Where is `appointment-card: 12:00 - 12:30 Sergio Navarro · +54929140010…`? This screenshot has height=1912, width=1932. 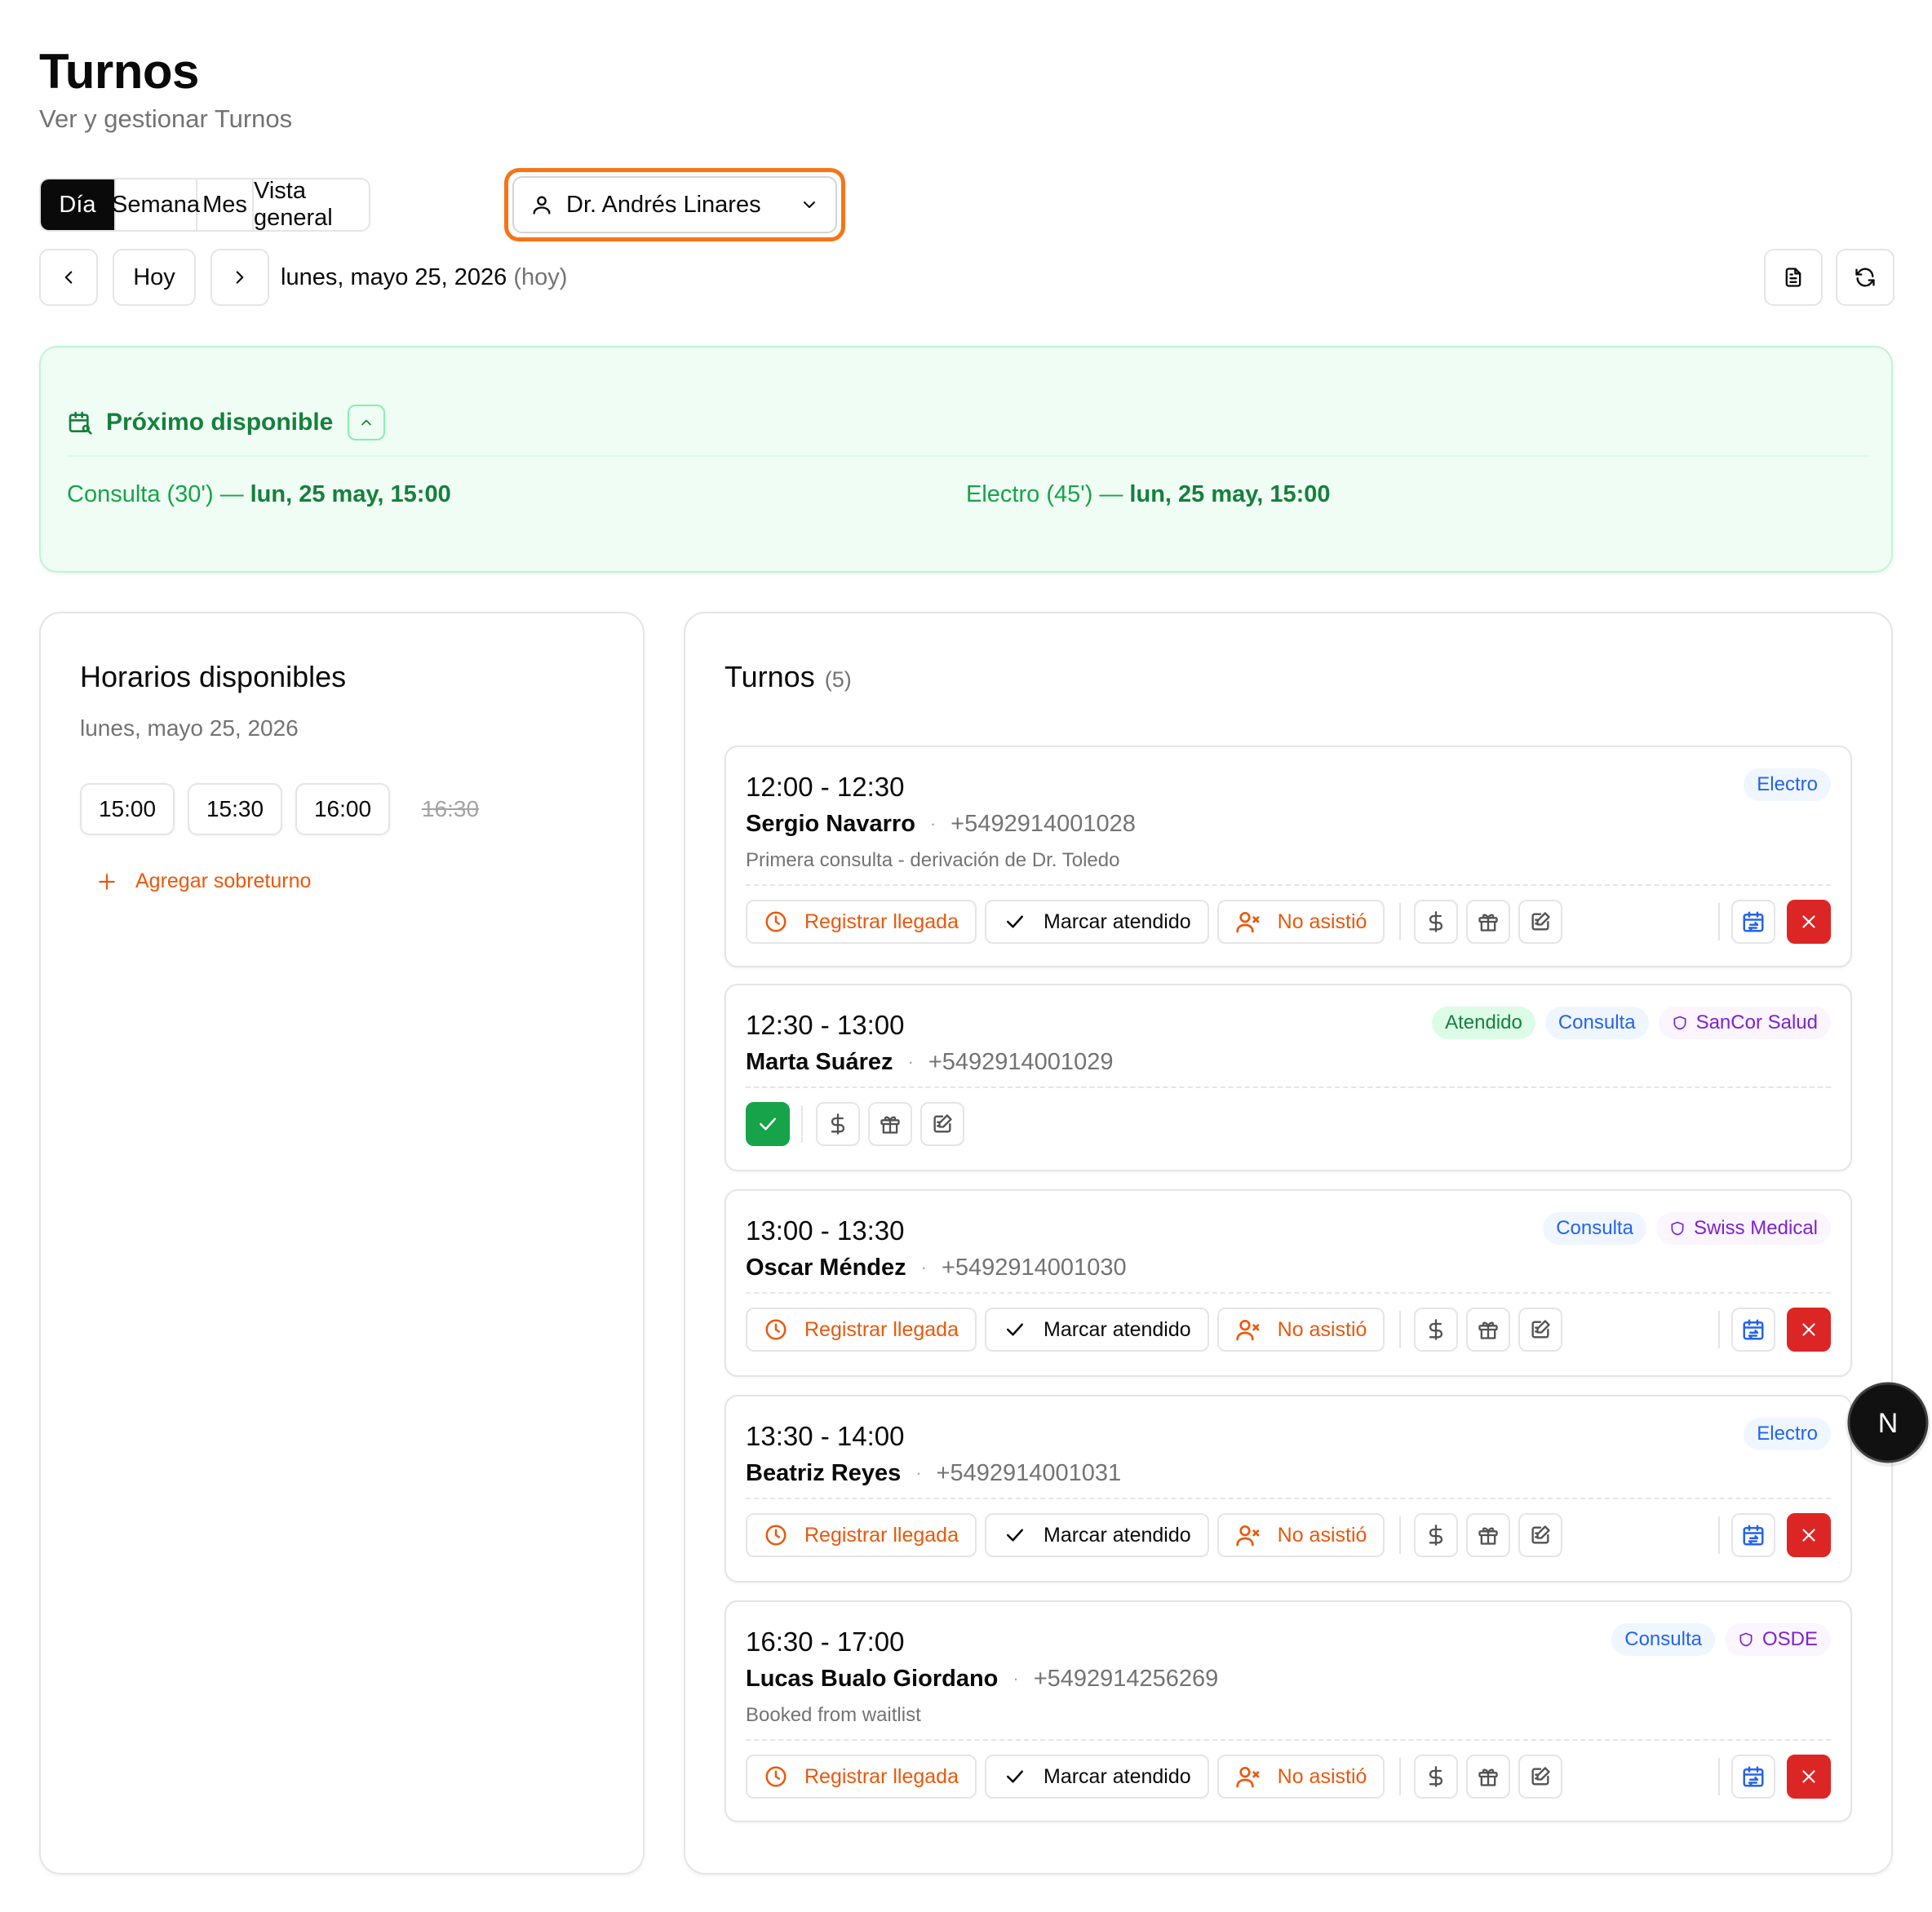
appointment-card: 12:00 - 12:30 Sergio Navarro · +54929140010… is located at coordinates (1288, 857).